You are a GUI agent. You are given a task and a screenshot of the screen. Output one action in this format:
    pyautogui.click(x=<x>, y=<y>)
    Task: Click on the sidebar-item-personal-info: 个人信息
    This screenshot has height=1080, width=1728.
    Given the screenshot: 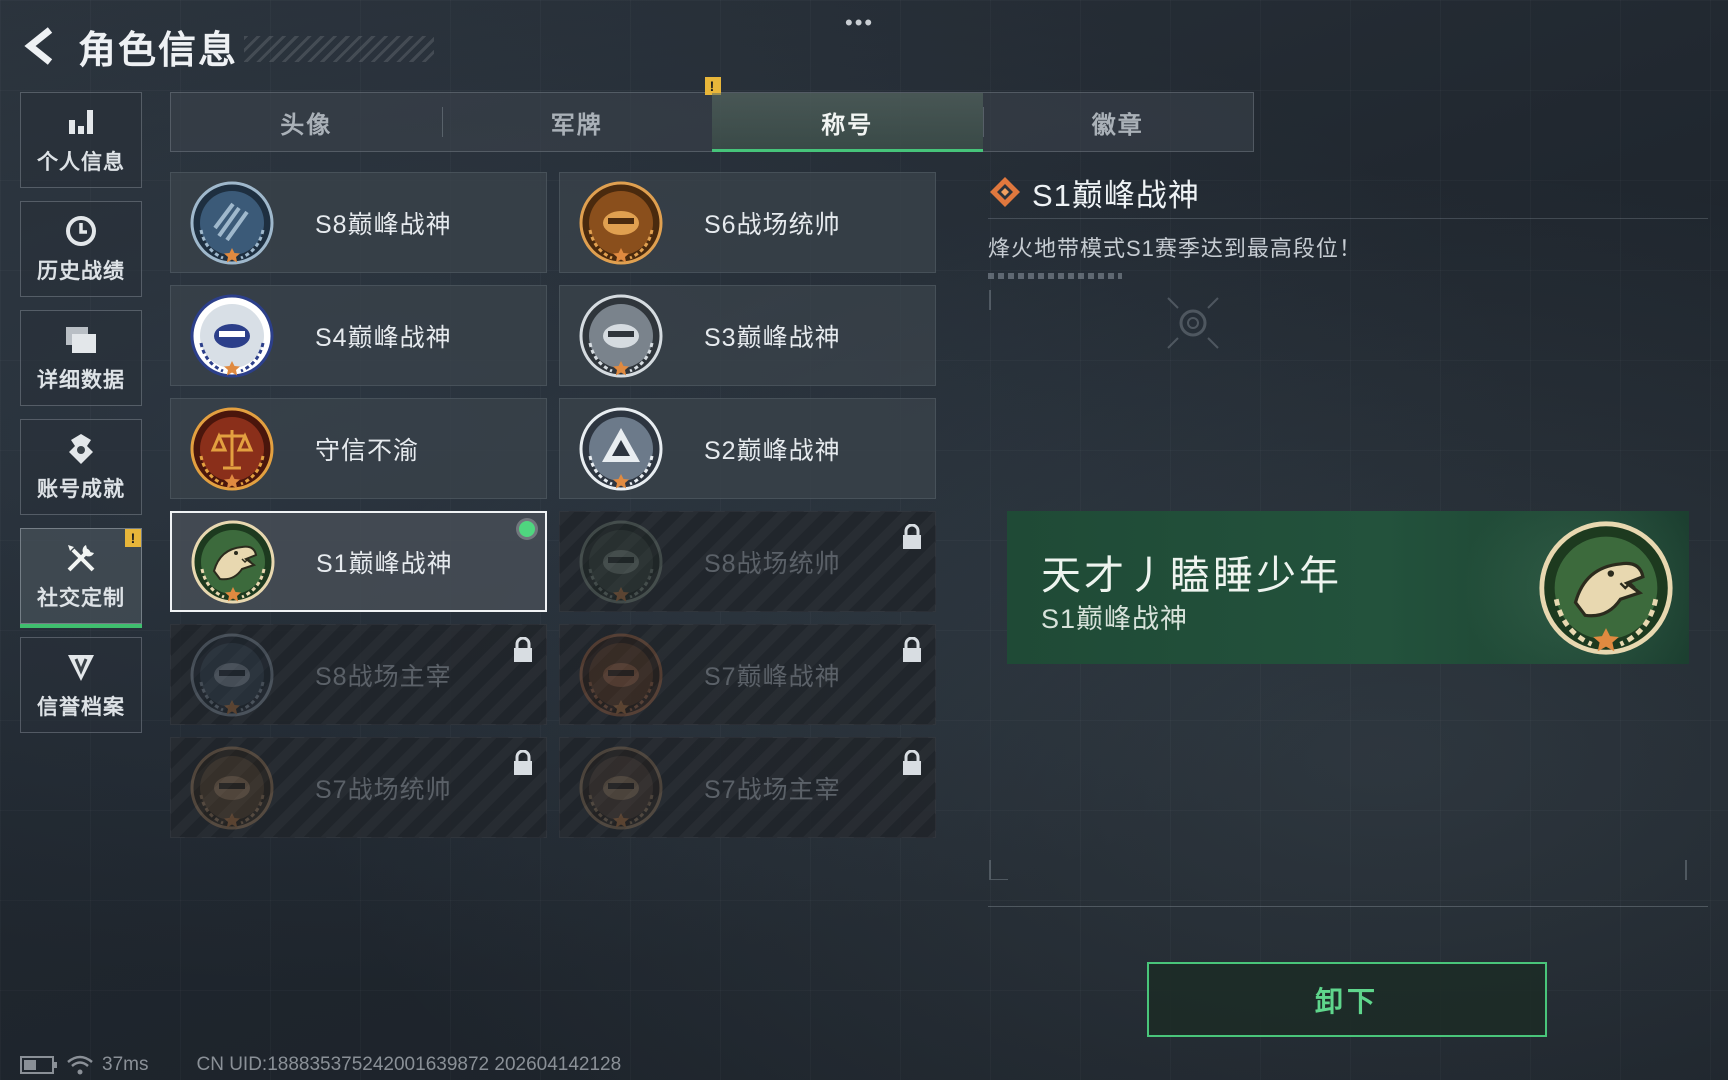 What is the action you would take?
    pyautogui.click(x=81, y=140)
    